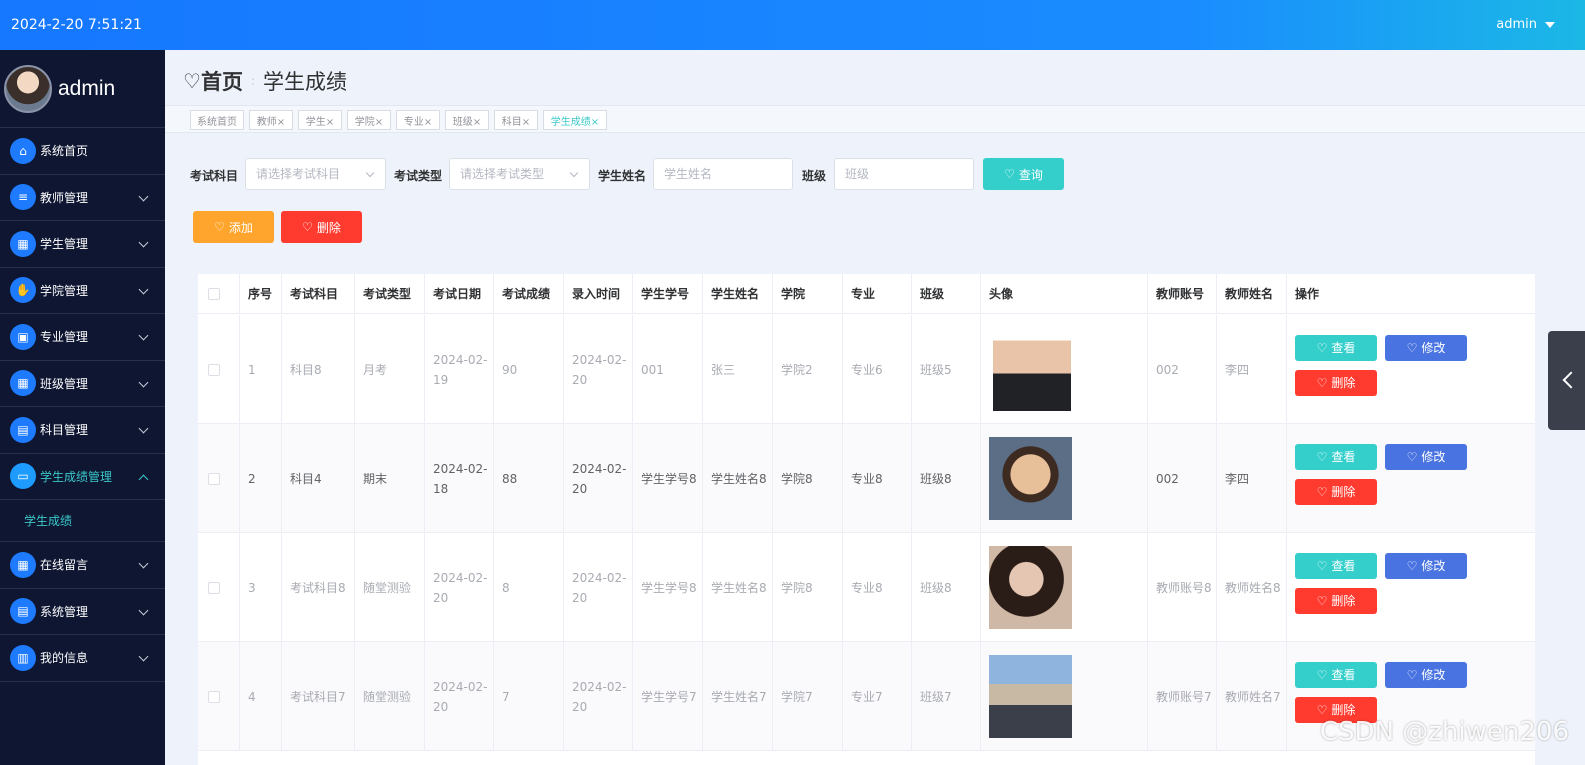  Describe the element at coordinates (723, 174) in the screenshot. I see `student-name-input: 学生姓名` at that location.